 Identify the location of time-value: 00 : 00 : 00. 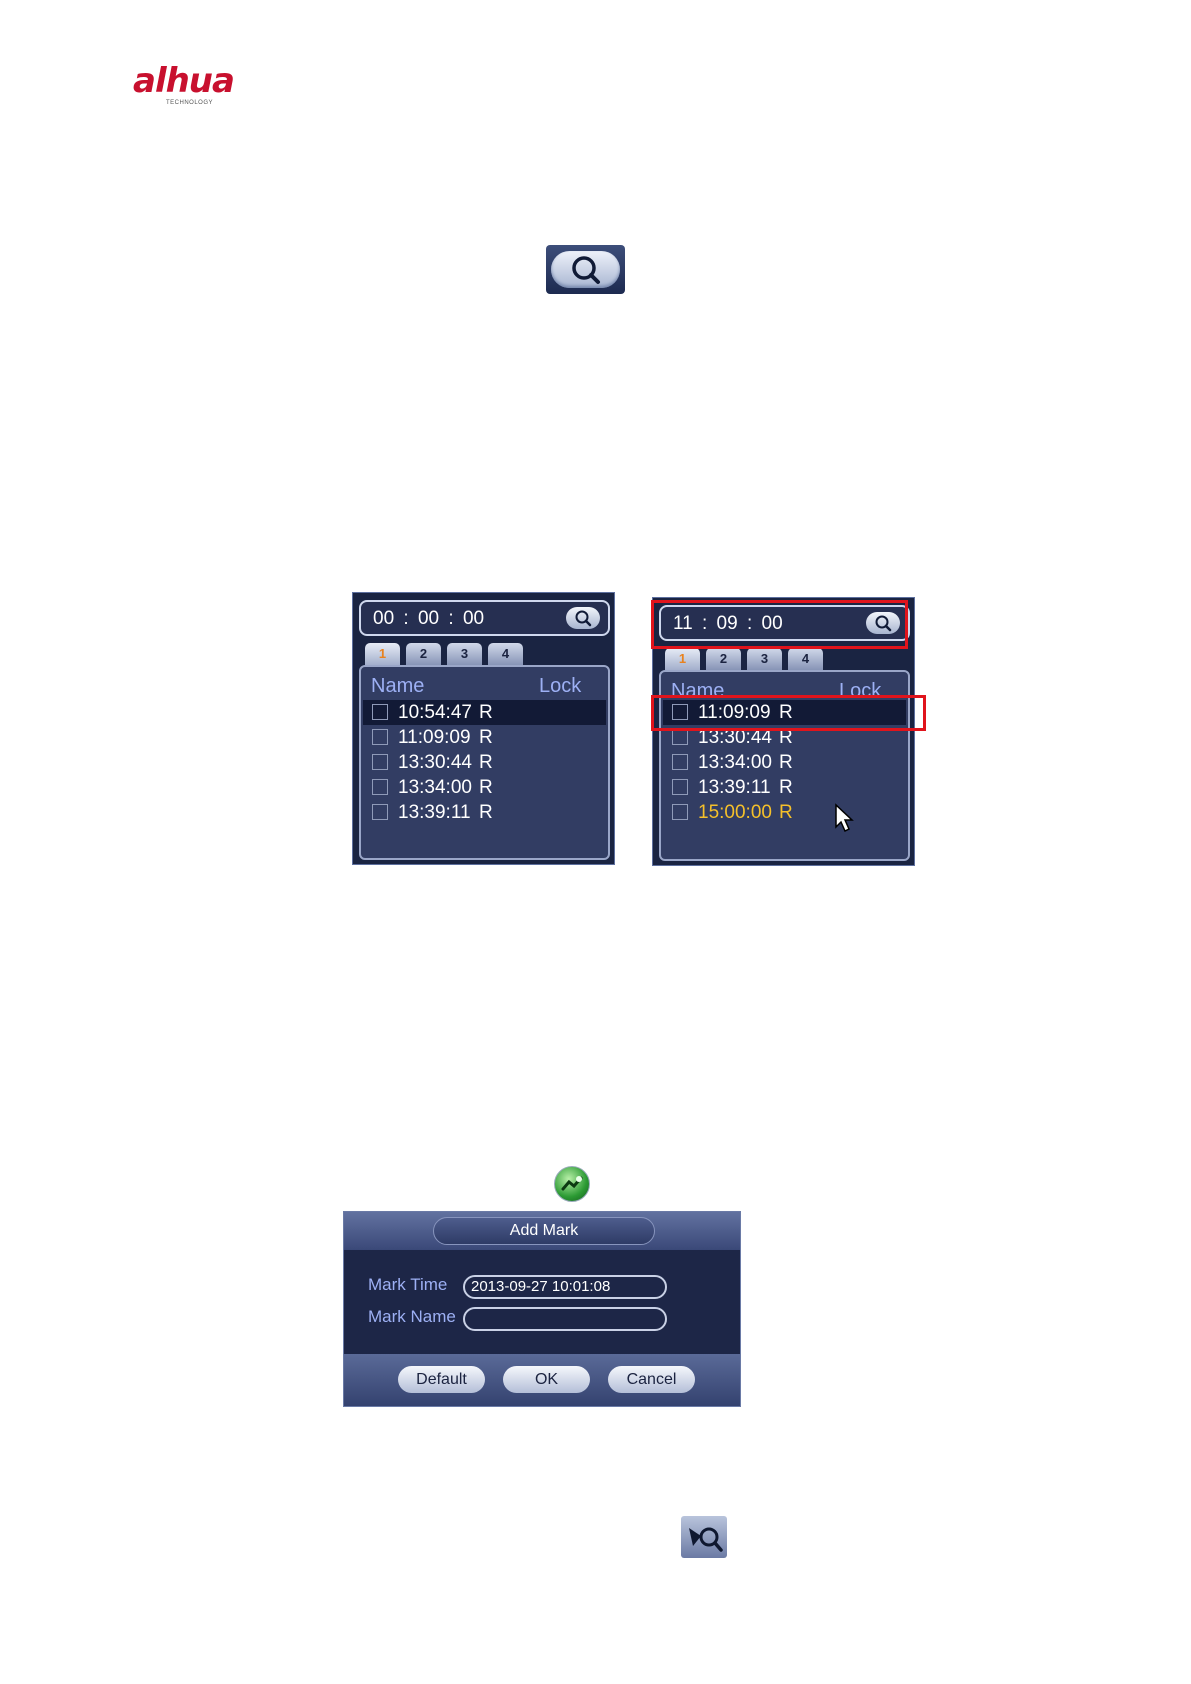
(429, 618).